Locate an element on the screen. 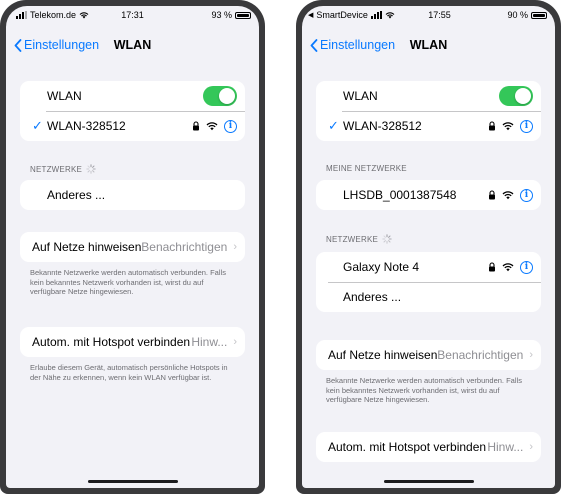 This screenshot has width=561, height=494. network-name: Galaxy Note 4 is located at coordinates (381, 267).